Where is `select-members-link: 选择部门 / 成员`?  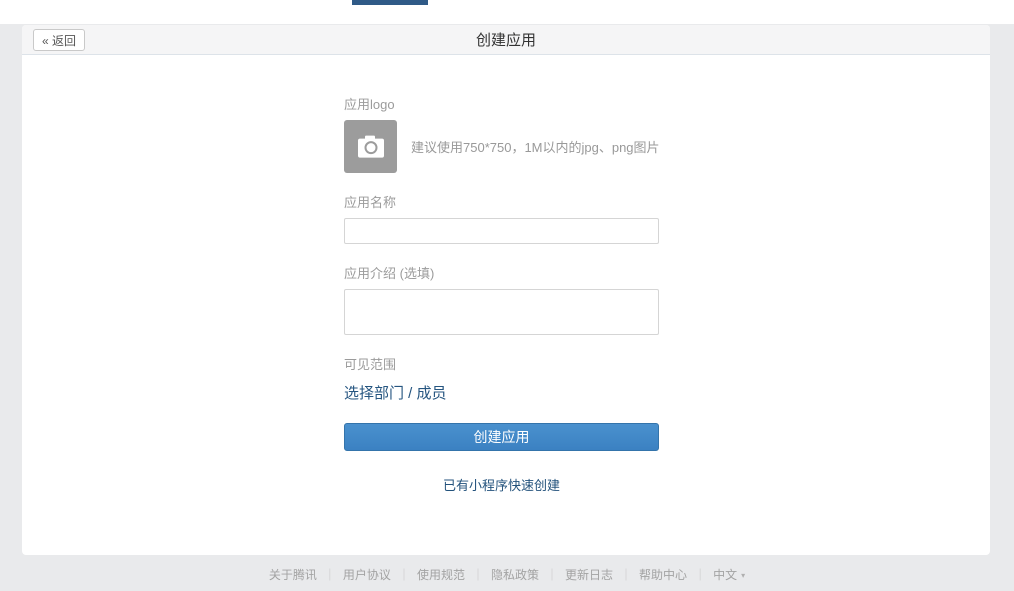
select-members-link: 选择部门 / 成员 is located at coordinates (395, 392).